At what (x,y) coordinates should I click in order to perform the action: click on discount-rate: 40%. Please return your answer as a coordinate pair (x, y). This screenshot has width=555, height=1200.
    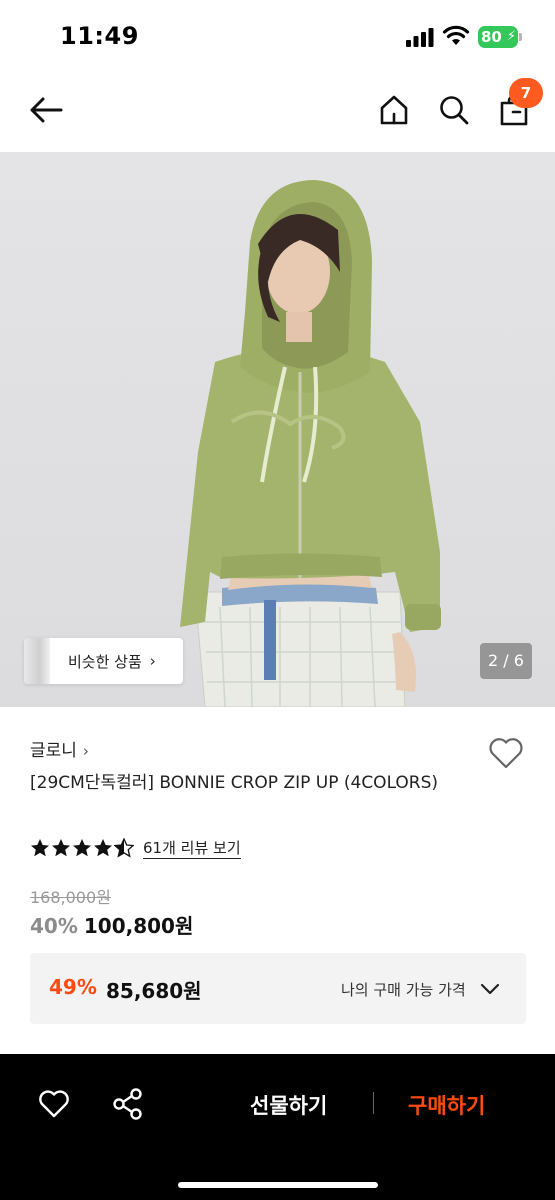
    Looking at the image, I should click on (54, 926).